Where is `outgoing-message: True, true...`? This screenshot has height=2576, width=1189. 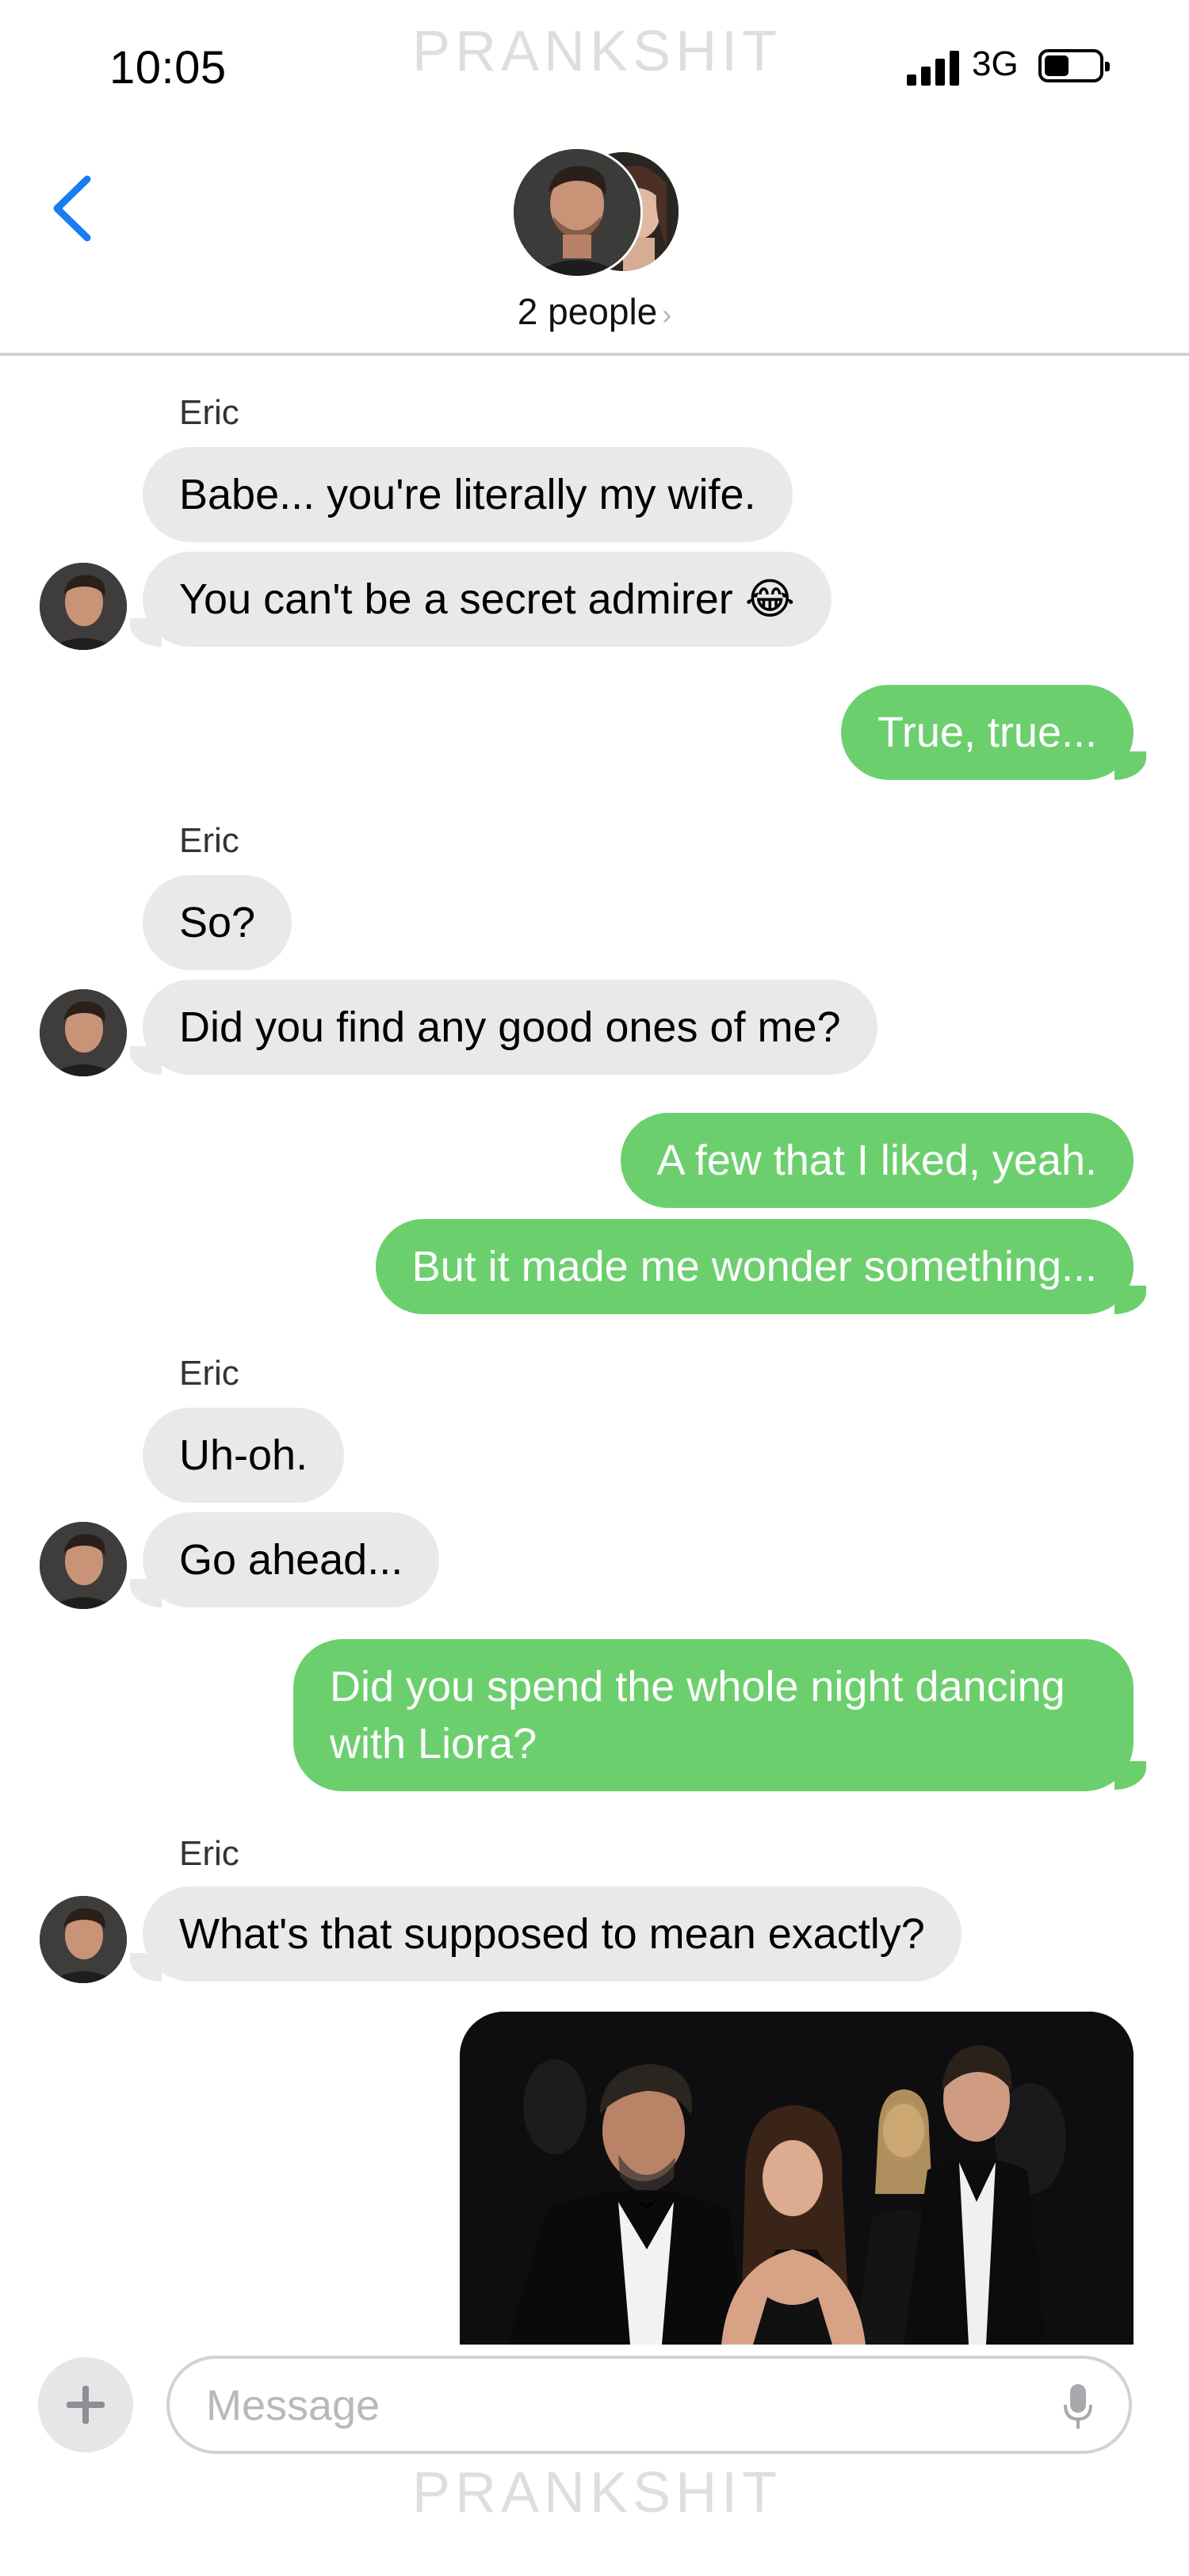 outgoing-message: True, true... is located at coordinates (987, 732).